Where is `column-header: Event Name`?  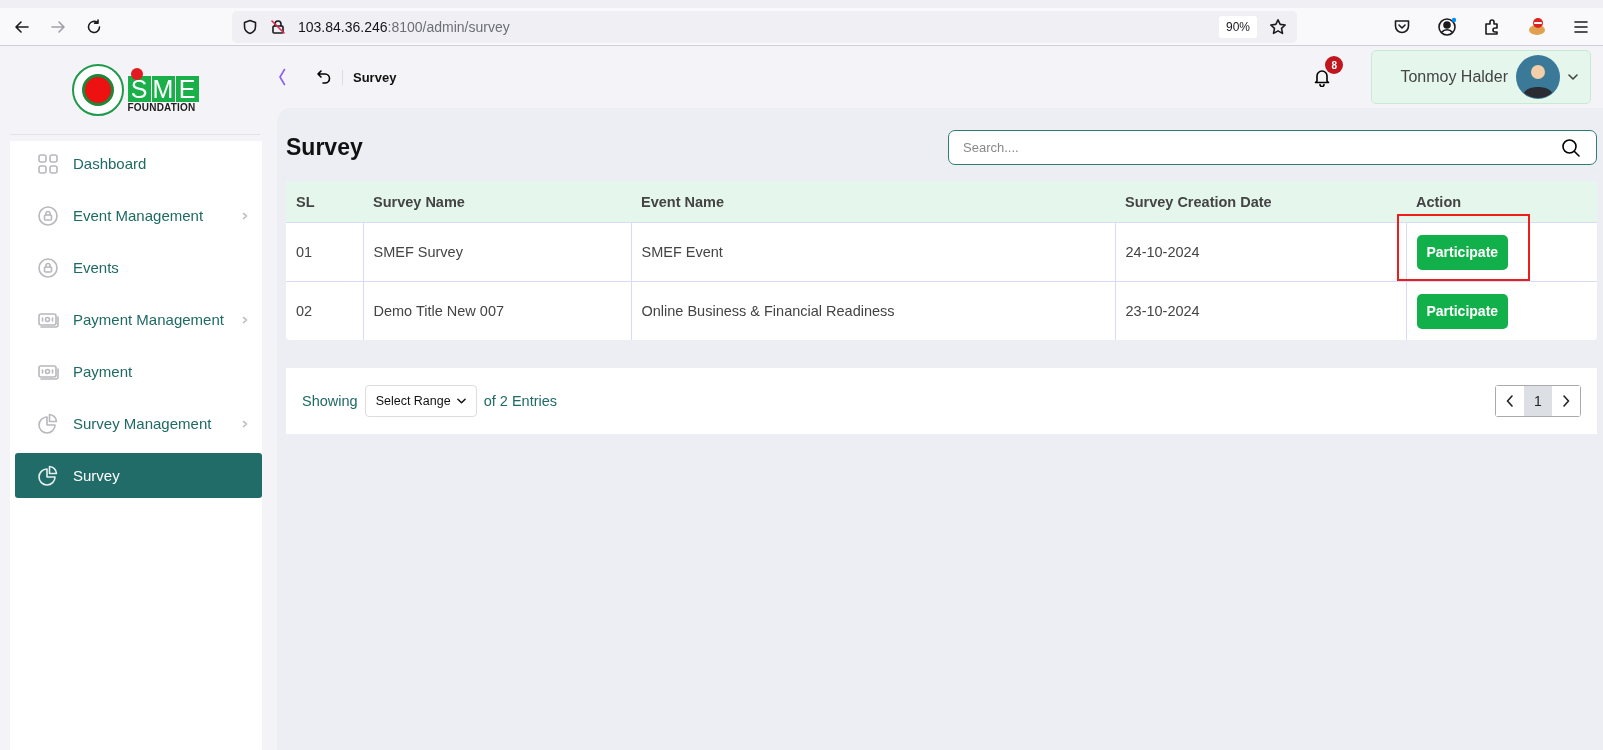
column-header: Event Name is located at coordinates (873, 202).